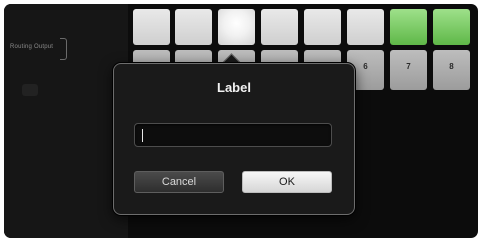  Describe the element at coordinates (142, 135) in the screenshot. I see `text-caret` at that location.